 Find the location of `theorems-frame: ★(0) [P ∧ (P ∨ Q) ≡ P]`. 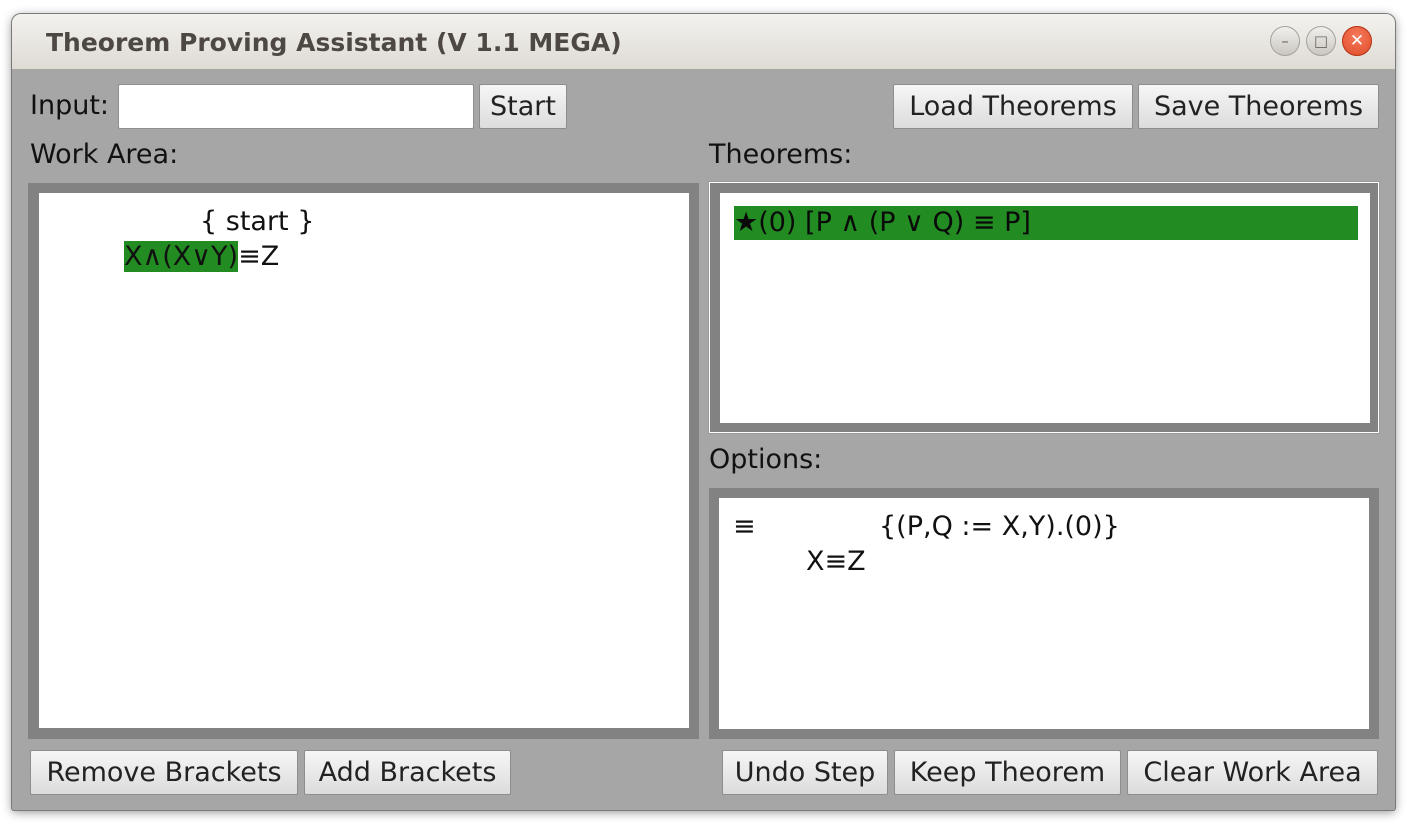

theorems-frame: ★(0) [P ∧ (P ∨ Q) ≡ P] is located at coordinates (1044, 307).